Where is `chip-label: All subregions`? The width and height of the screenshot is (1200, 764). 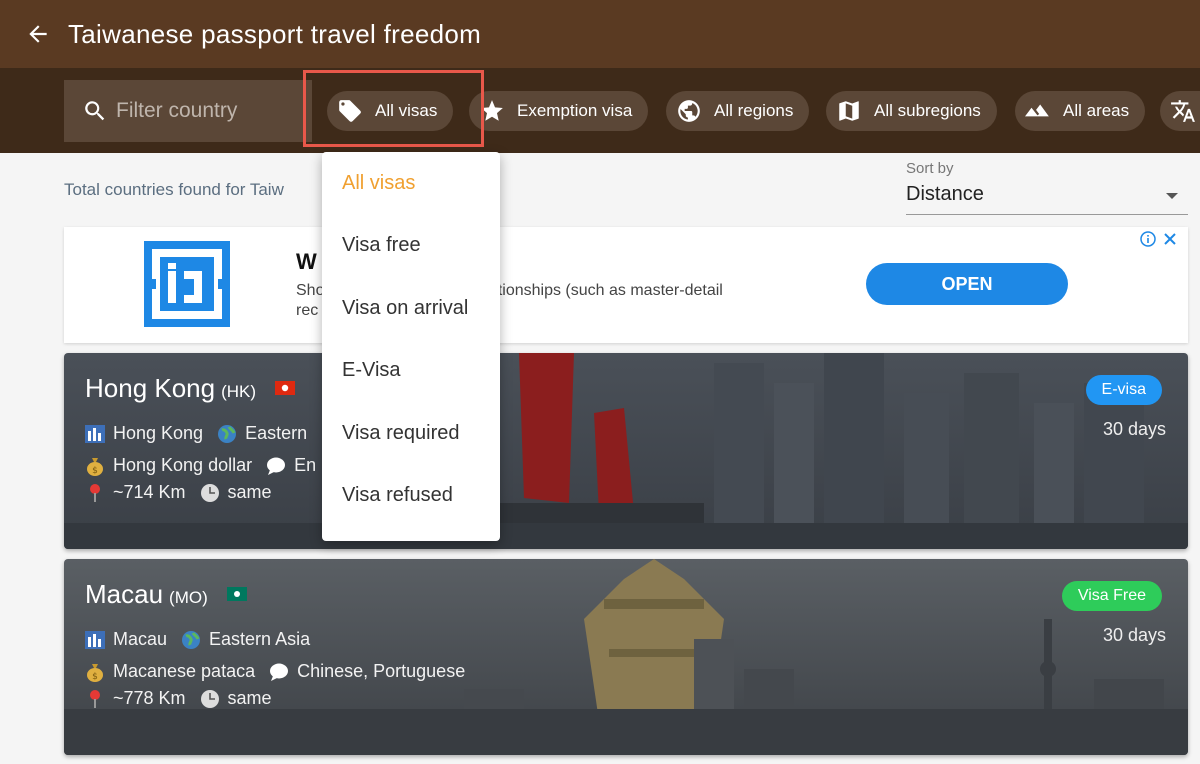
chip-label: All subregions is located at coordinates (927, 110).